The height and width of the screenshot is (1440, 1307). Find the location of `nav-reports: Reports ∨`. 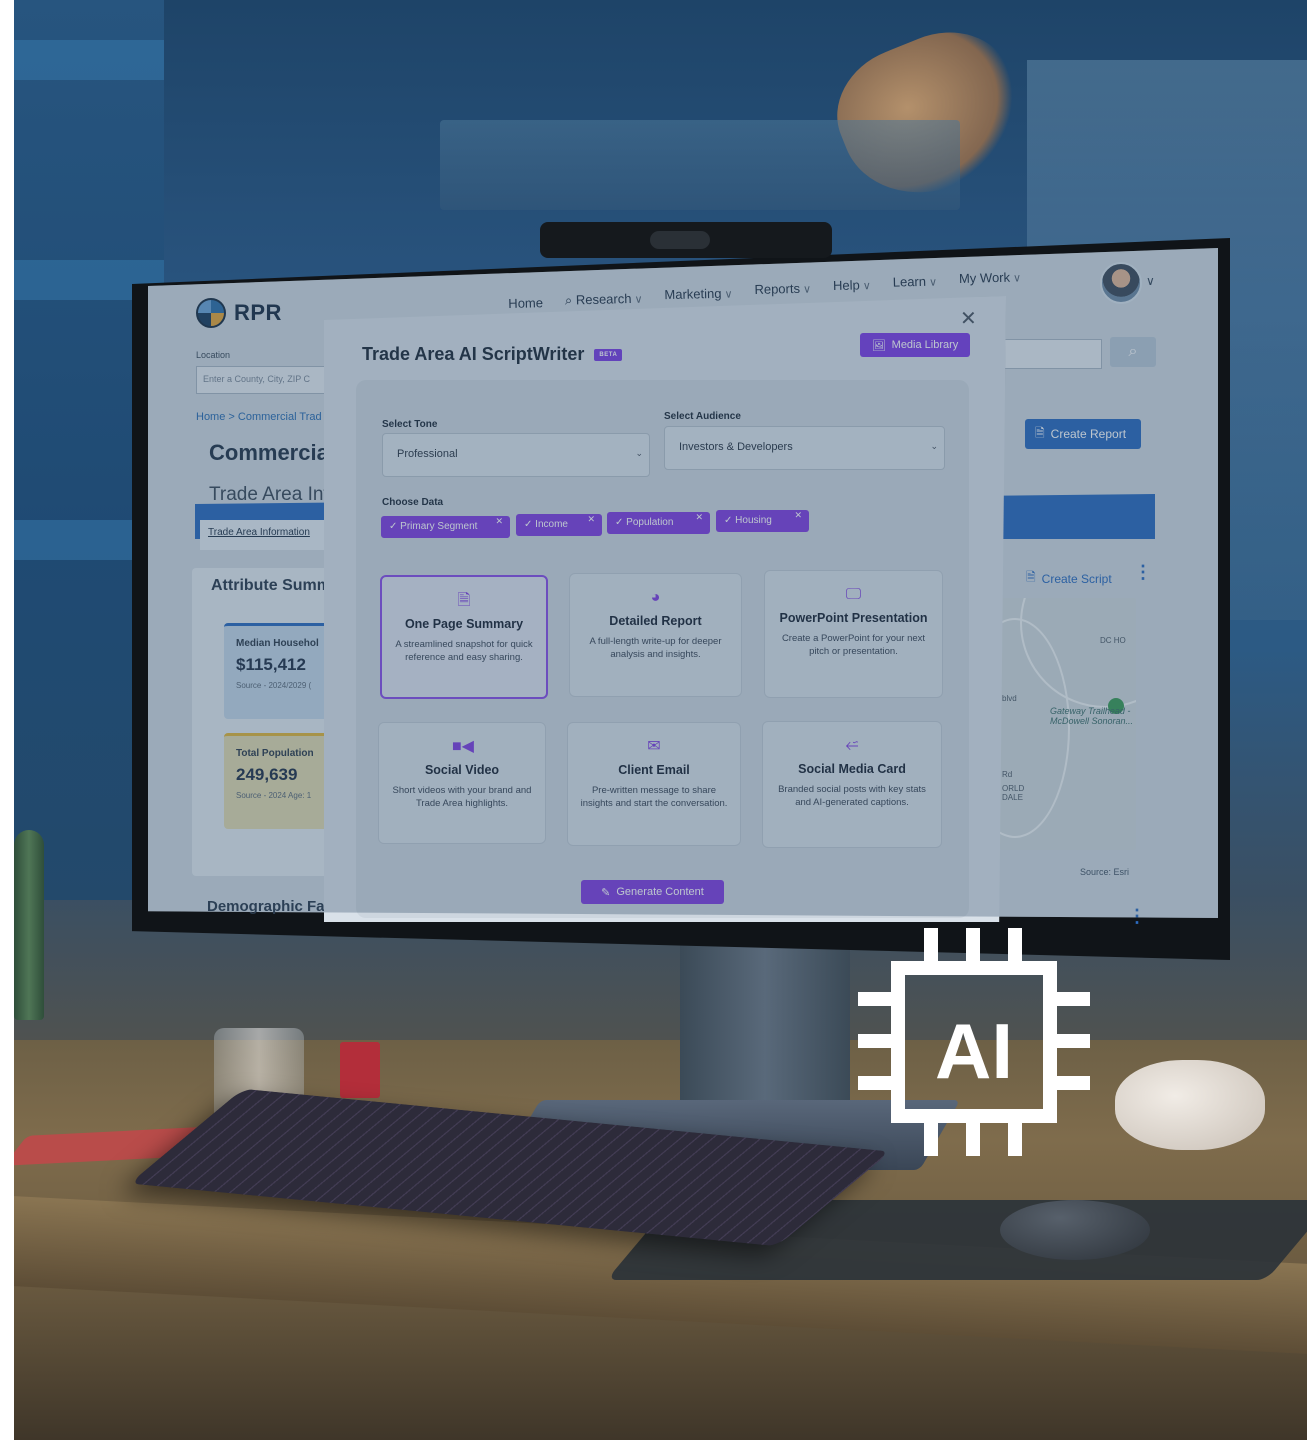

nav-reports: Reports ∨ is located at coordinates (782, 293).